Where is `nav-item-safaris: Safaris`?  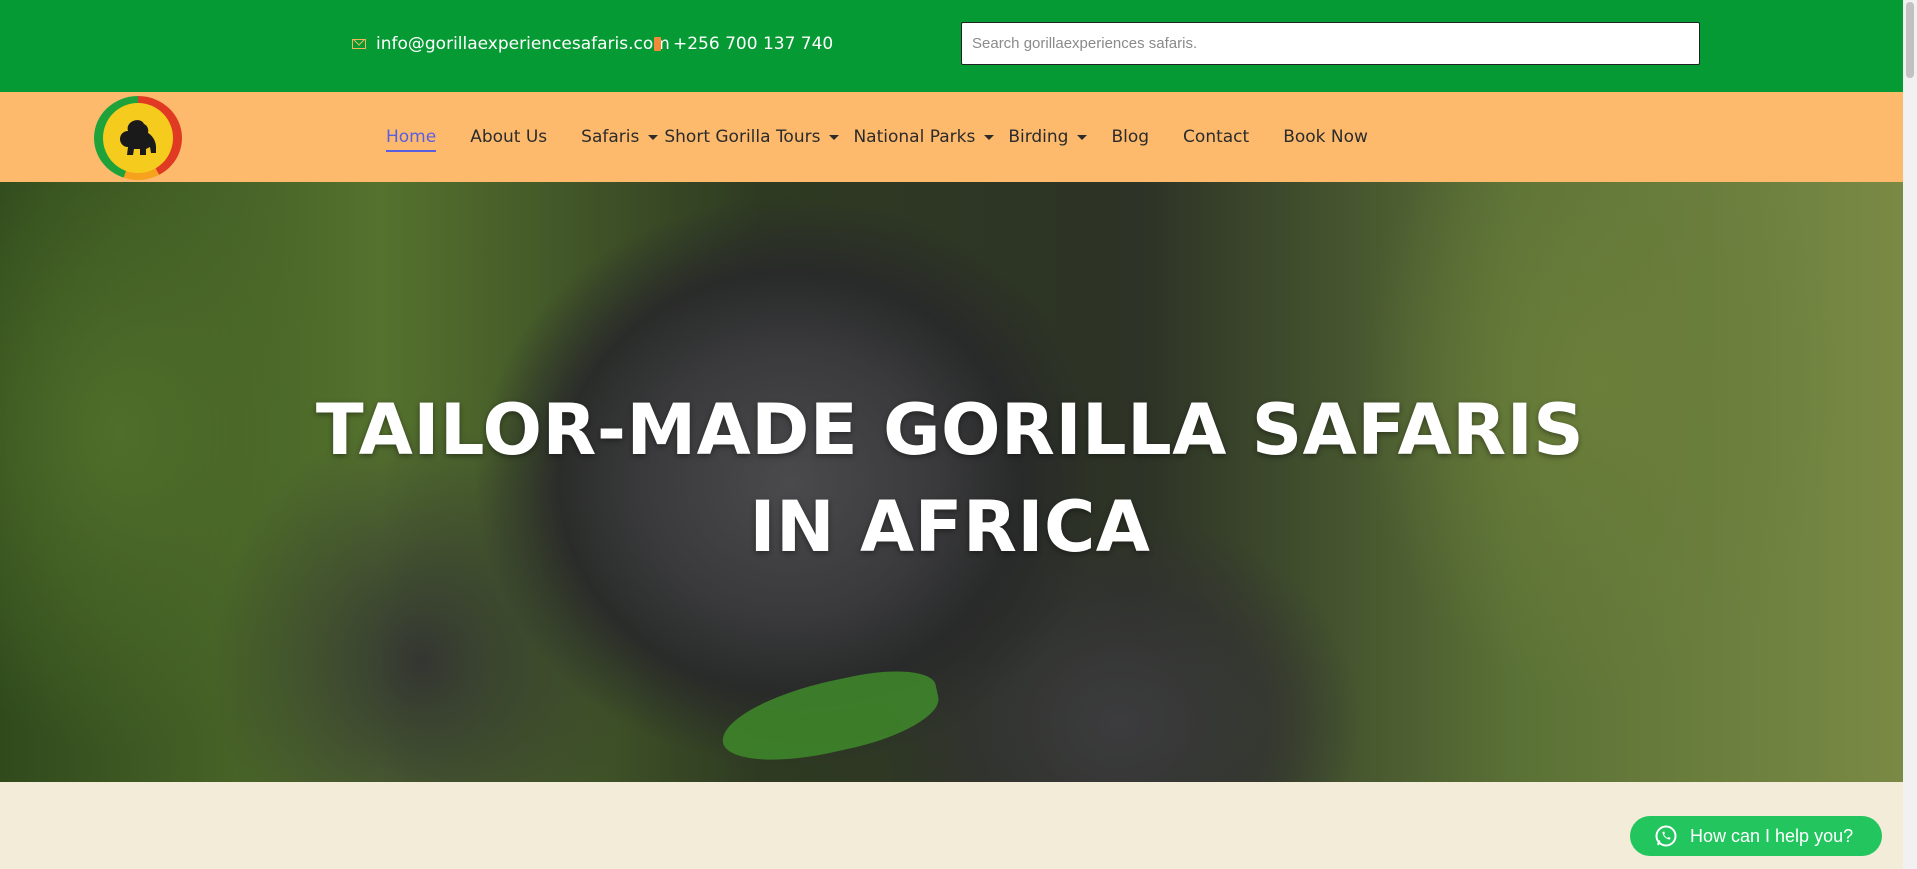
nav-item-safaris: Safaris is located at coordinates (620, 137).